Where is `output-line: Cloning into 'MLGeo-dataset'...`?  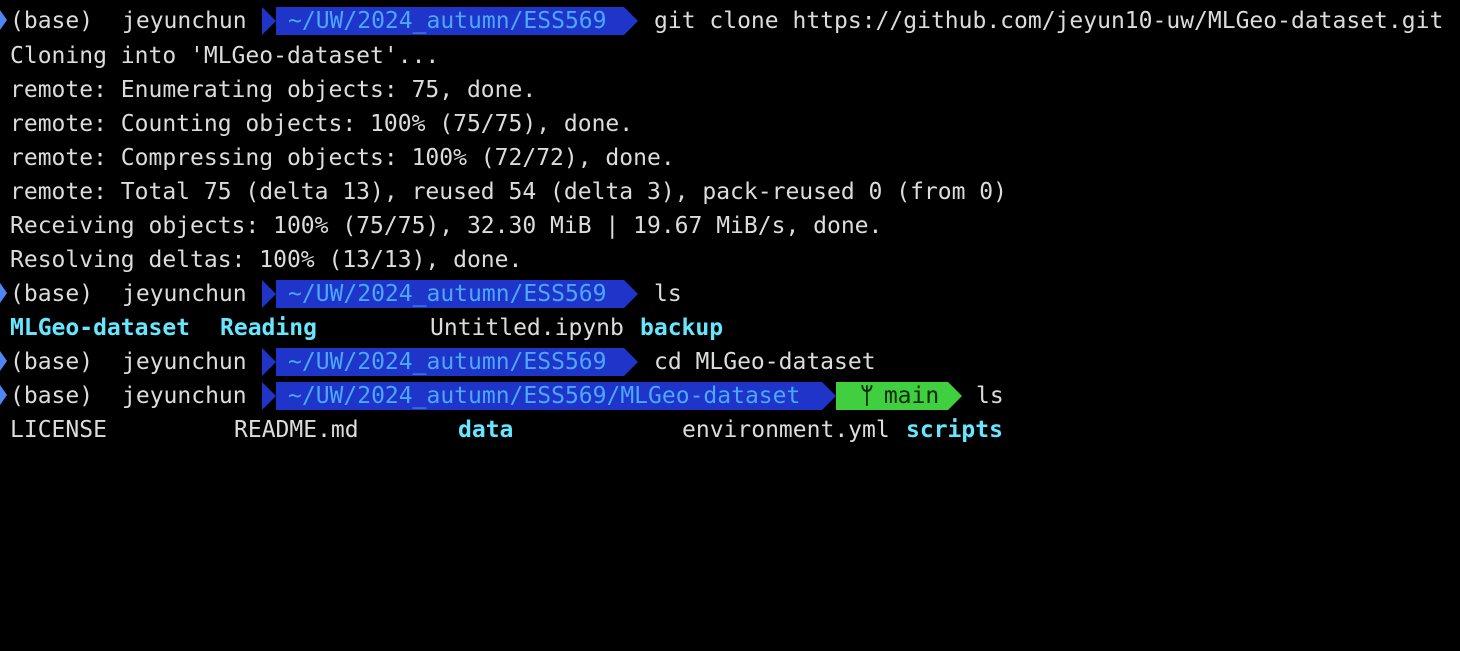 output-line: Cloning into 'MLGeo-dataset'... is located at coordinates (225, 56).